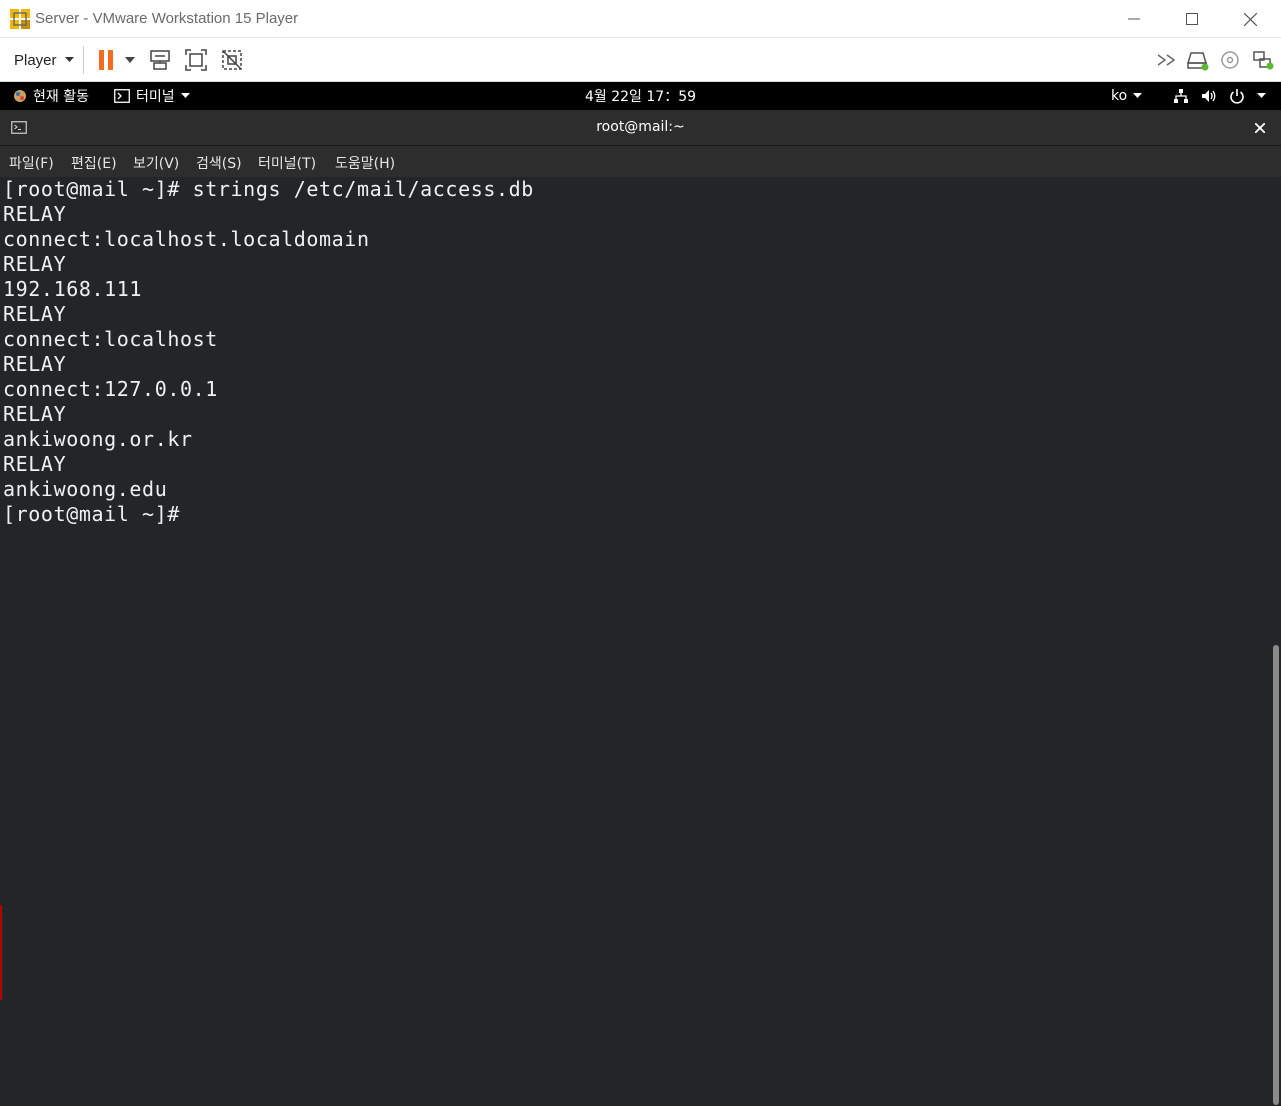 The image size is (1281, 1106). I want to click on menu-view: 보기(V), so click(156, 163).